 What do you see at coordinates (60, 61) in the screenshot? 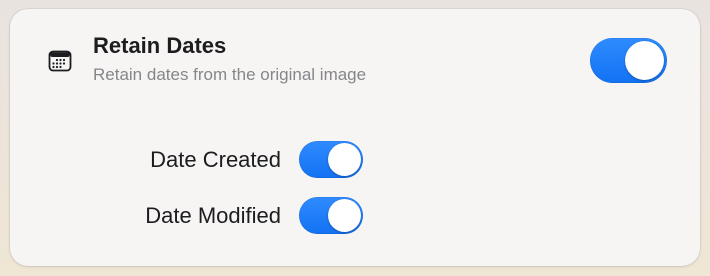
I see `calendar-icon` at bounding box center [60, 61].